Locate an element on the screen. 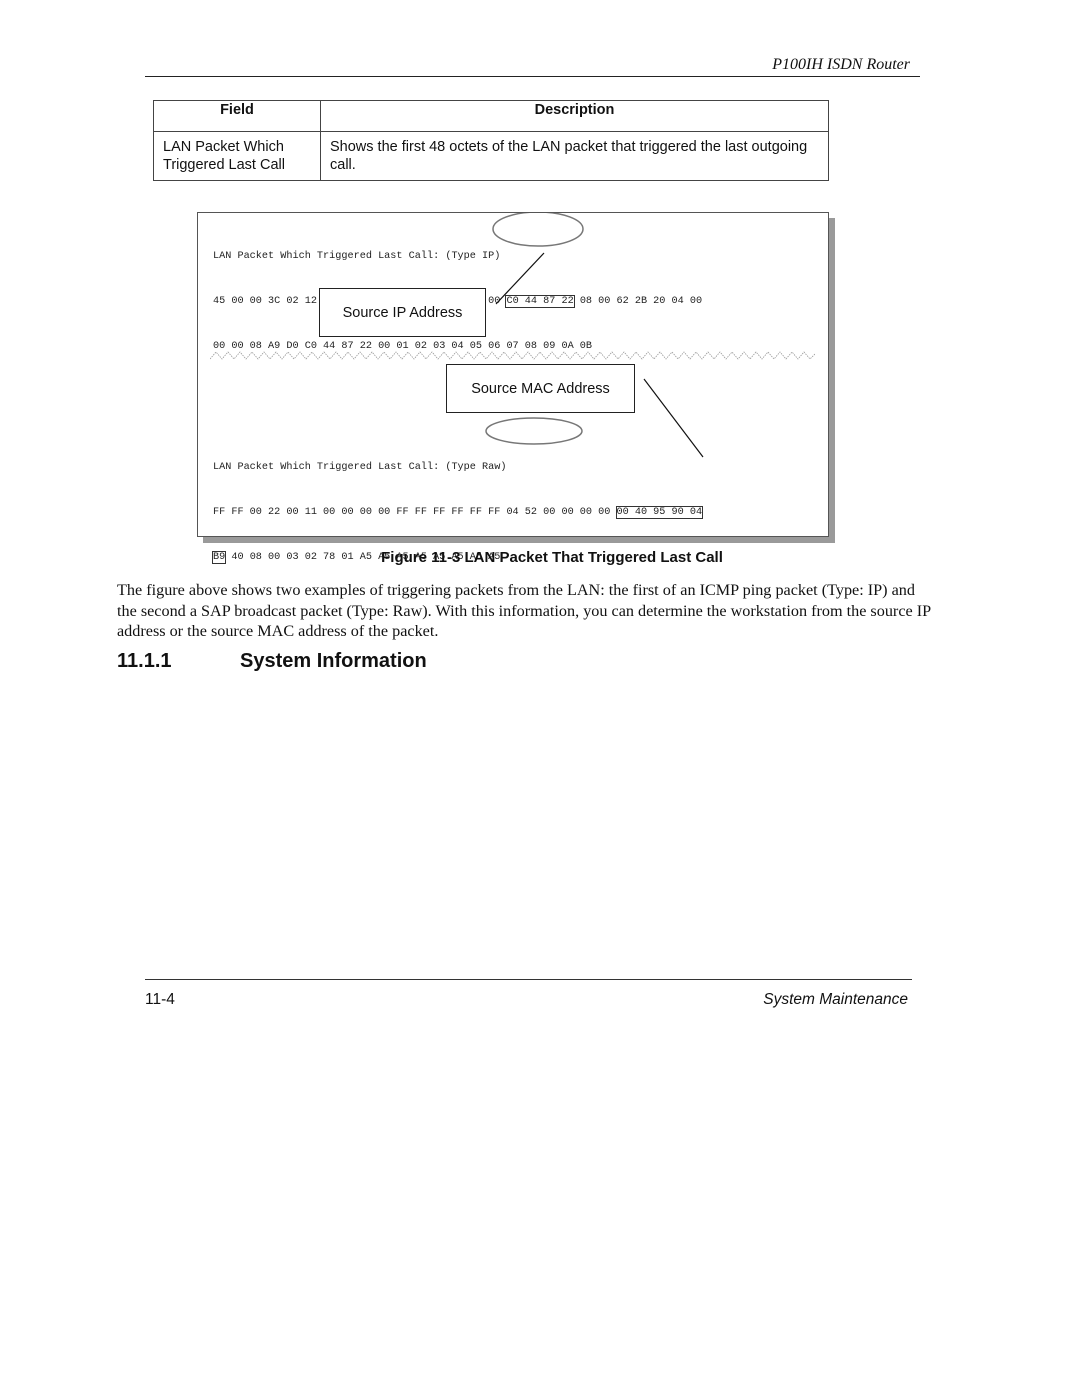 This screenshot has width=1080, height=1397. chapter-name: System Maintenance is located at coordinates (835, 999).